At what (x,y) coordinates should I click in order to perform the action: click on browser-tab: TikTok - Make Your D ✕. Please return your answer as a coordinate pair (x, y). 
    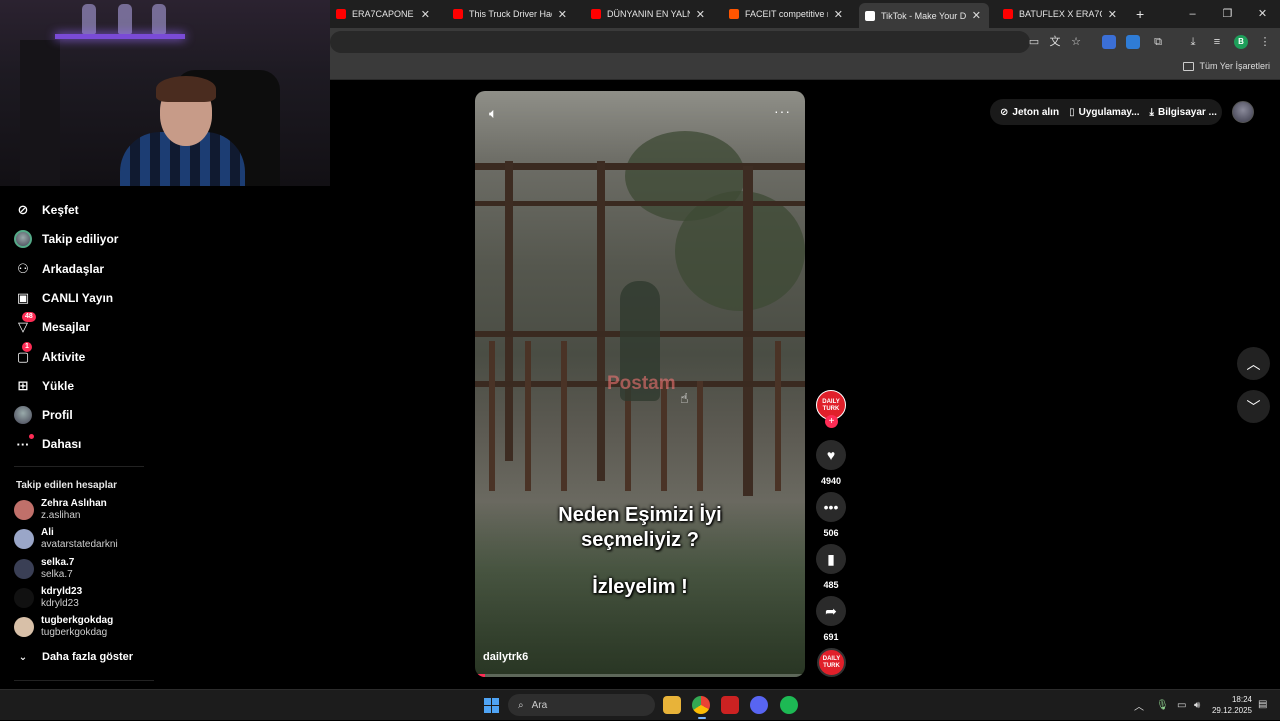
    Looking at the image, I should click on (924, 15).